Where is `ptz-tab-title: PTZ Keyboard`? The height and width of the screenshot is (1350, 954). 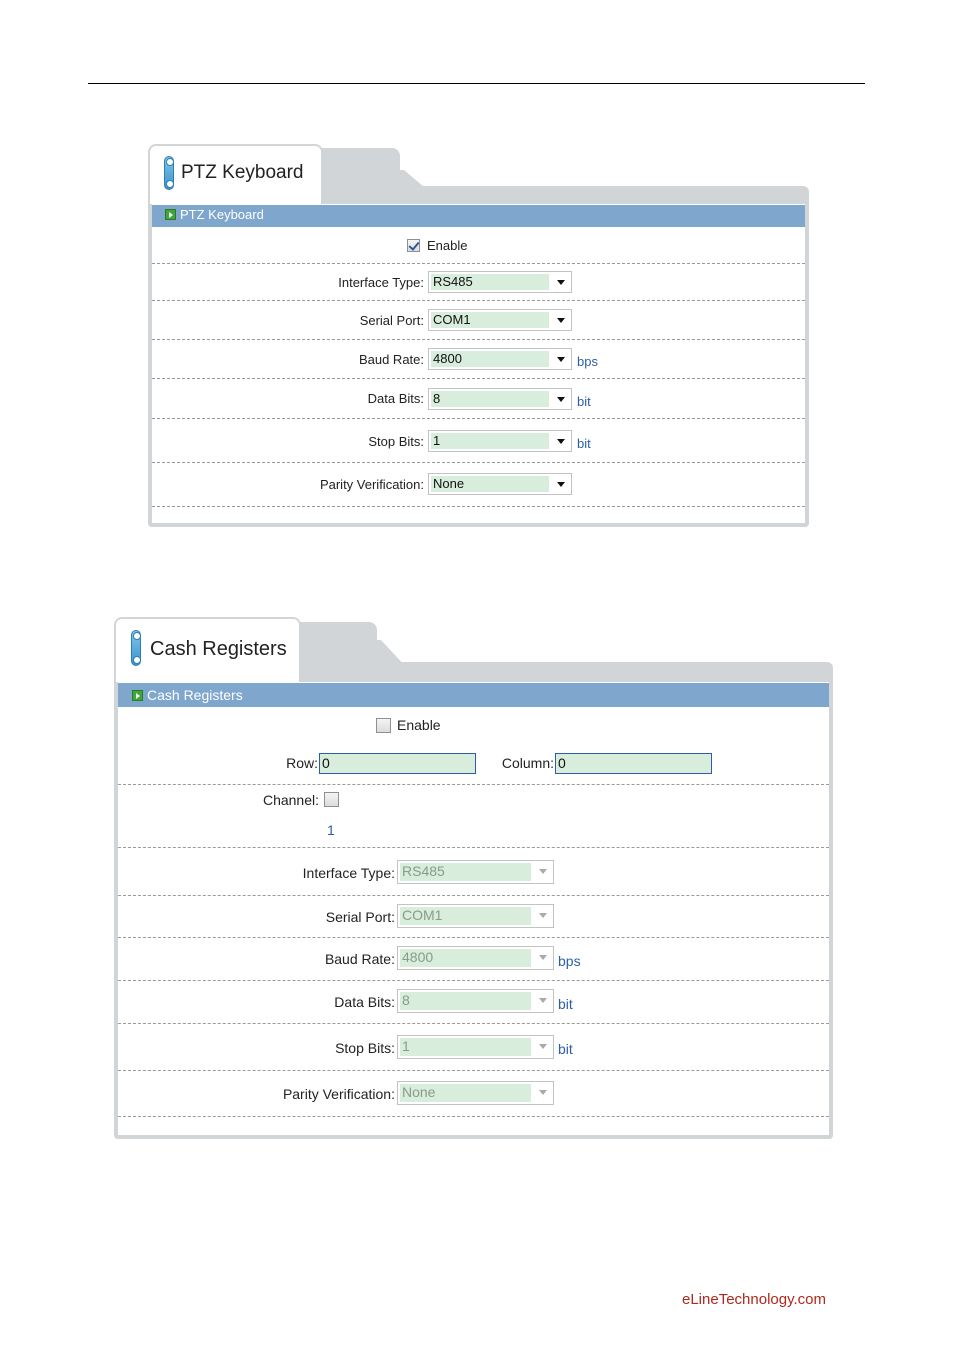
ptz-tab-title: PTZ Keyboard is located at coordinates (242, 172).